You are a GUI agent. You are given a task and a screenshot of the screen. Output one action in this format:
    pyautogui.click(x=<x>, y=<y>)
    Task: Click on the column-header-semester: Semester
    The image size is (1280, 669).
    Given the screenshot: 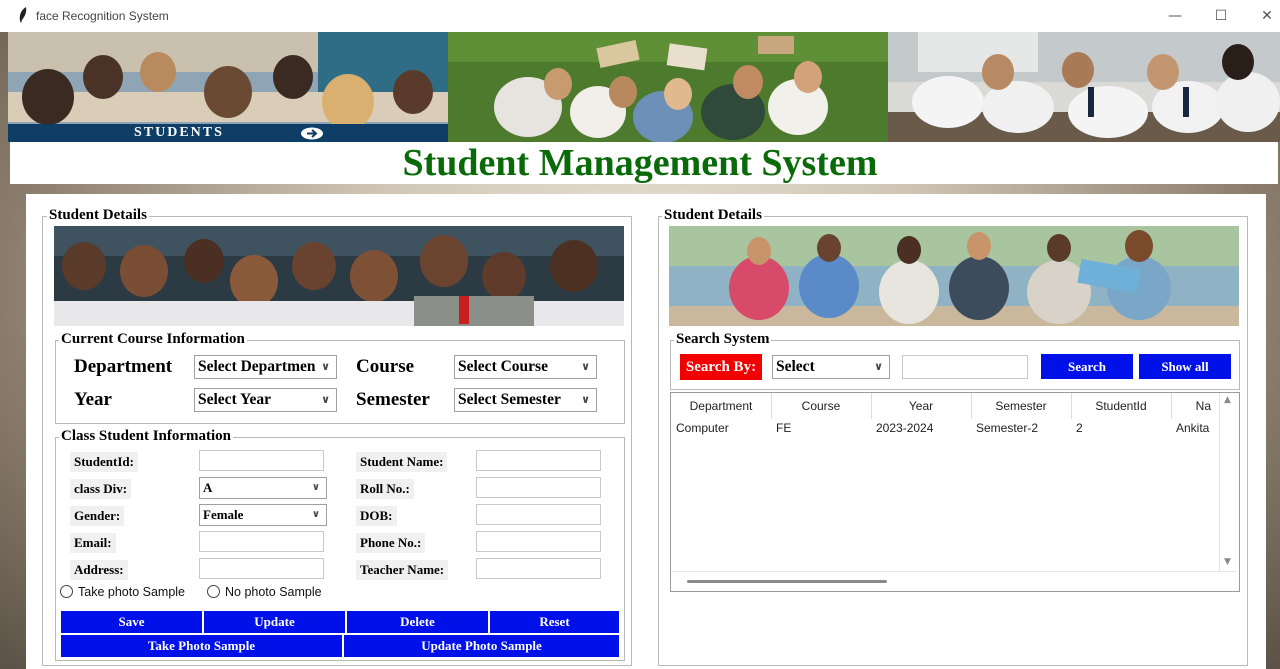 What is the action you would take?
    pyautogui.click(x=1021, y=406)
    